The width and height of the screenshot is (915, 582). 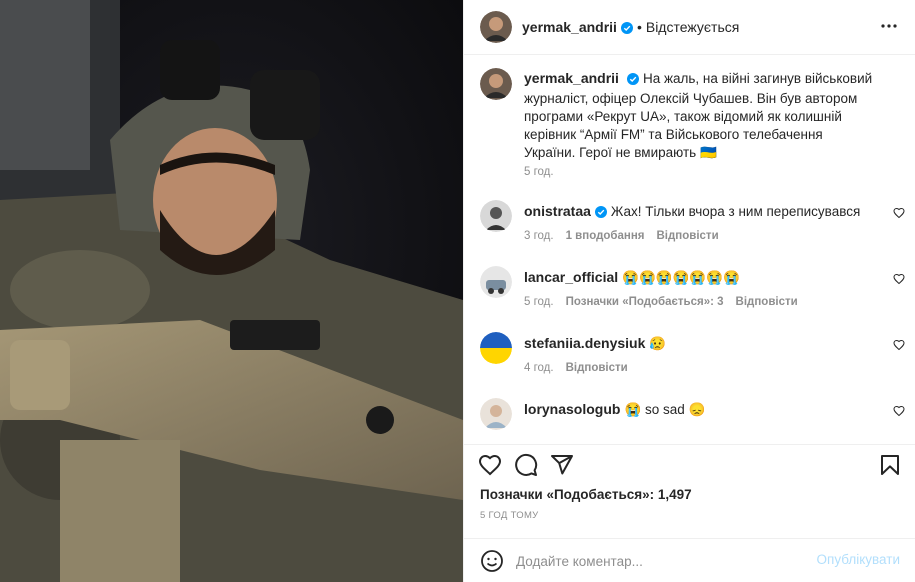 I want to click on comment-meta: 4 год. Відповісти, so click(x=582, y=368).